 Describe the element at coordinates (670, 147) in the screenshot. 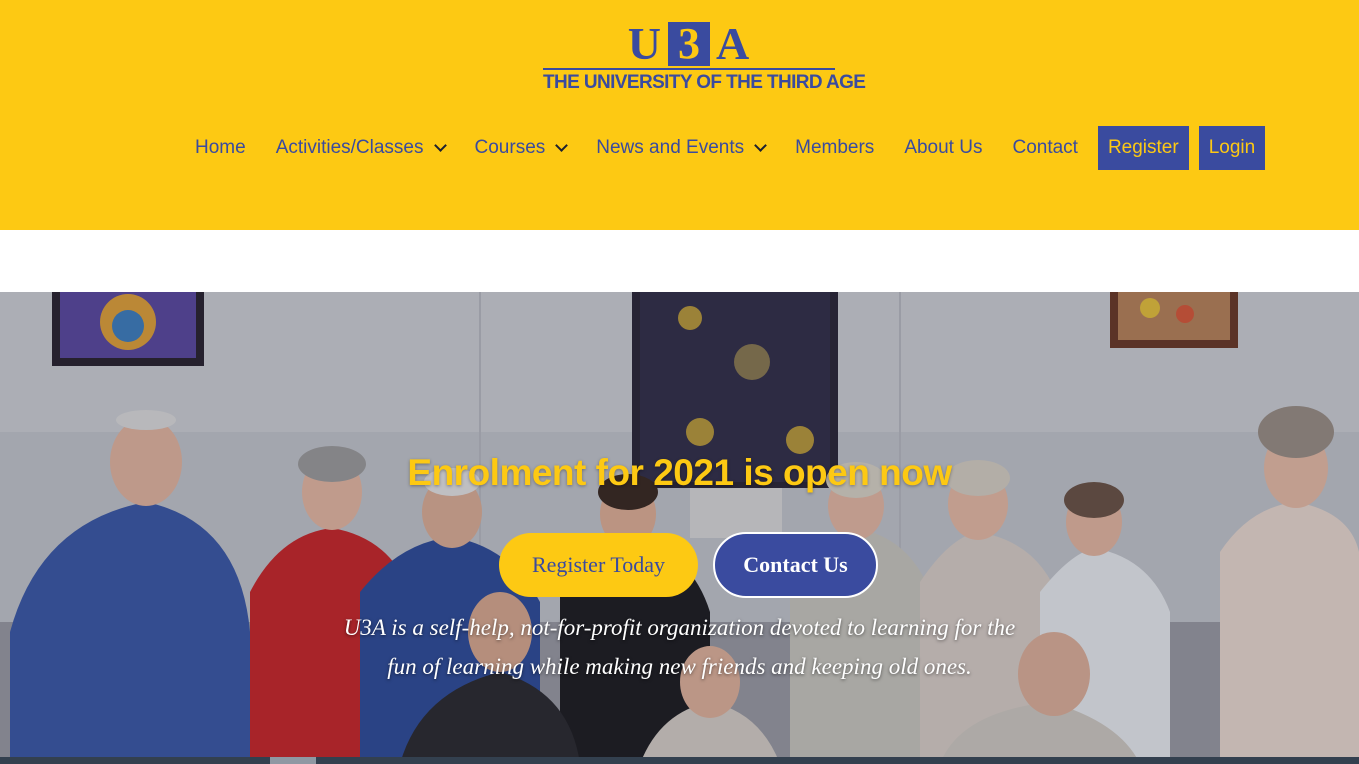

I see `nav-news-and-events-label: News and Events` at that location.